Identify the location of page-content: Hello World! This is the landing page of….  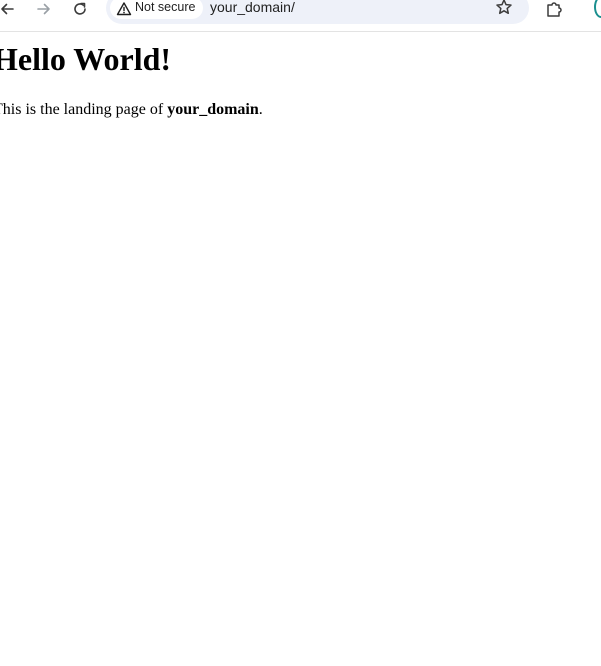
(300, 75).